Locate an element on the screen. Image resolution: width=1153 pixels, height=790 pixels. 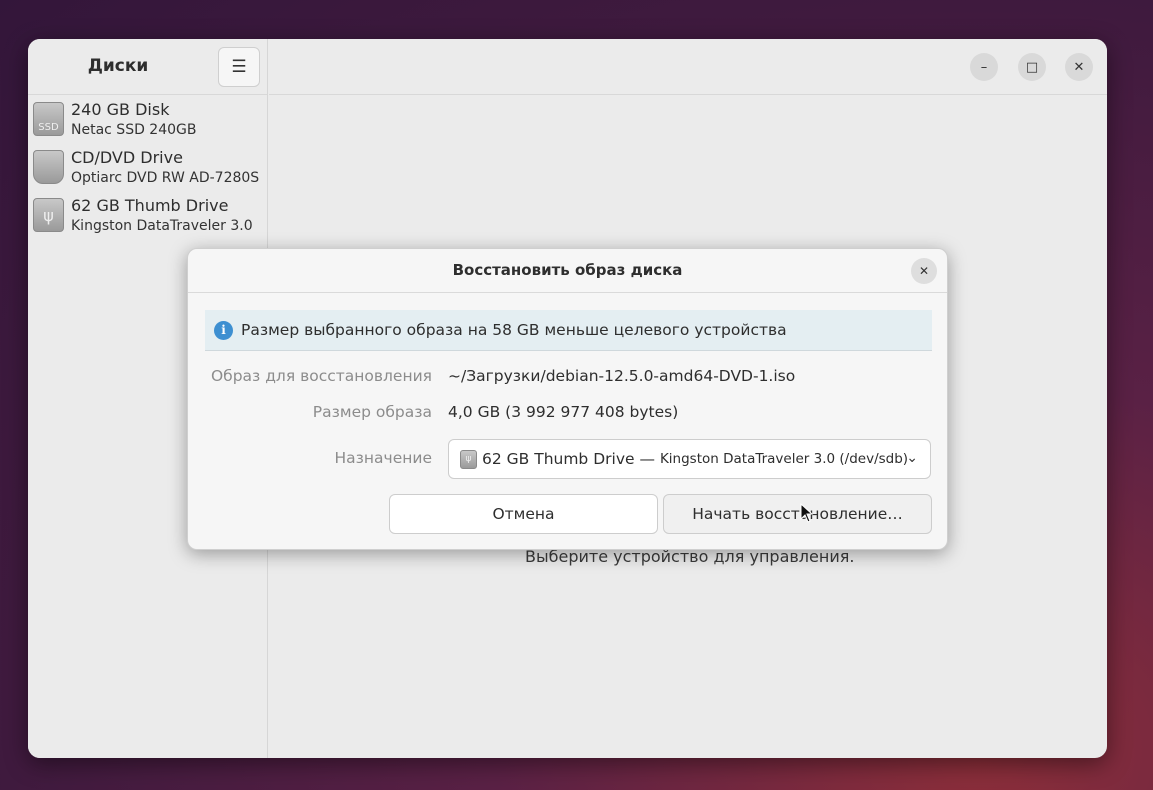
image-label: Образ для восстановления is located at coordinates (321, 376).